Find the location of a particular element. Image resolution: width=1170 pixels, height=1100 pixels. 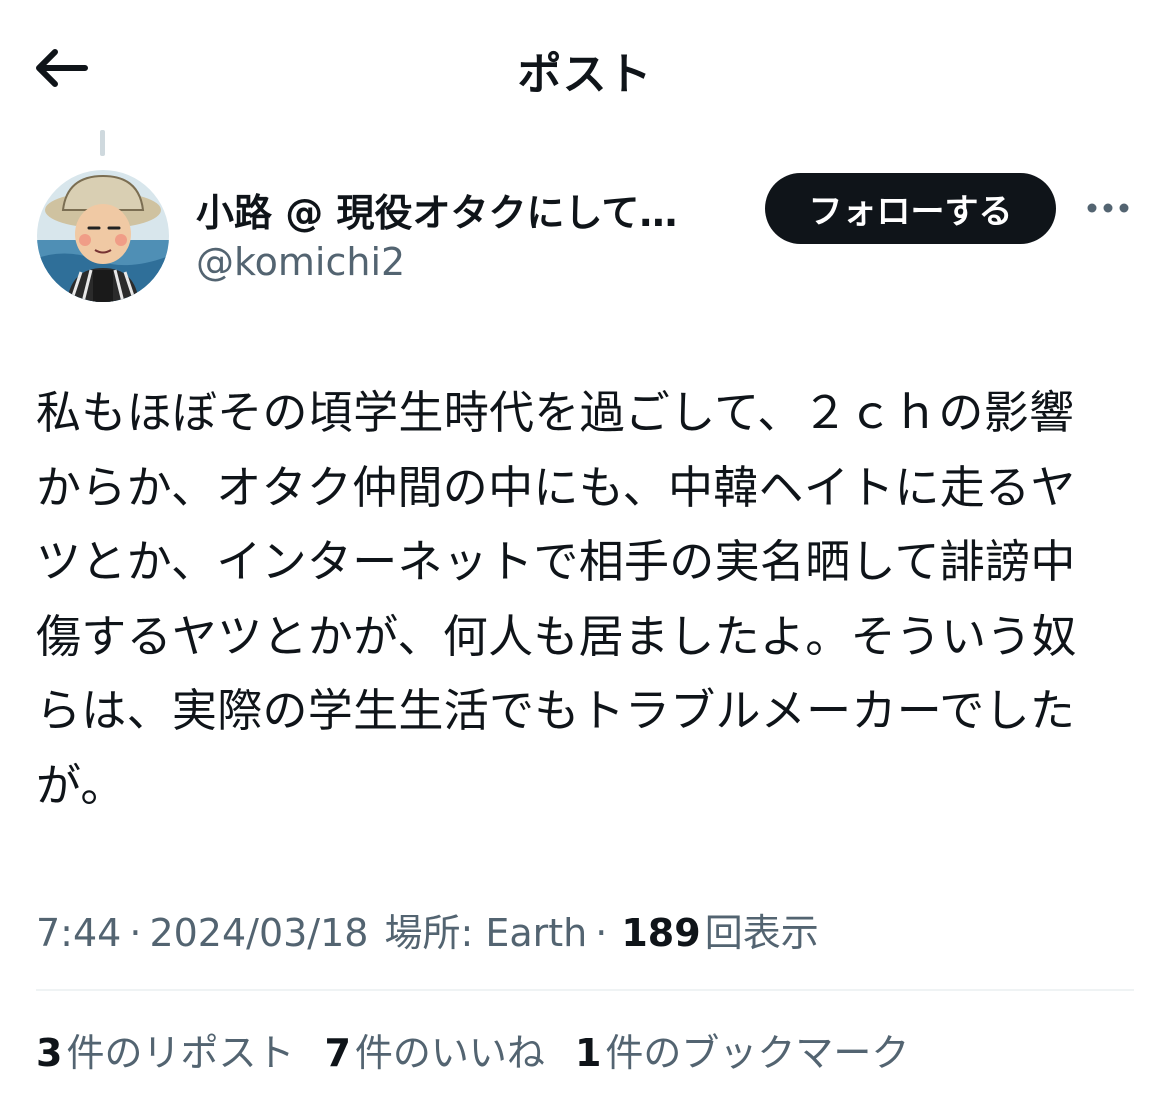

bookmarks-count: 1 is located at coordinates (588, 1053).